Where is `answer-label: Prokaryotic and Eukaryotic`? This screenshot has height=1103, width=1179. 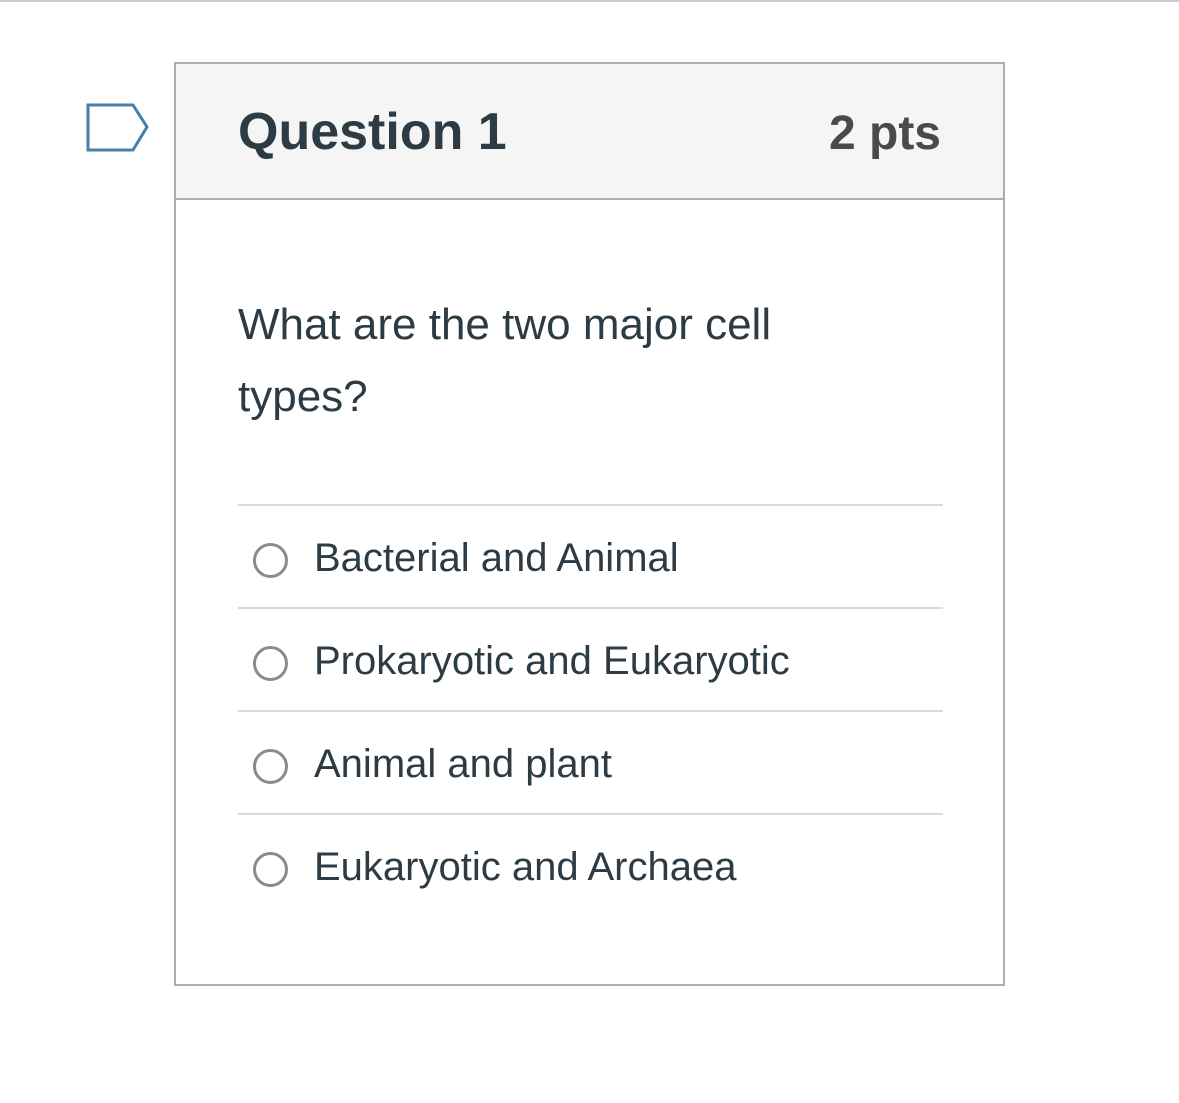
answer-label: Prokaryotic and Eukaryotic is located at coordinates (552, 661).